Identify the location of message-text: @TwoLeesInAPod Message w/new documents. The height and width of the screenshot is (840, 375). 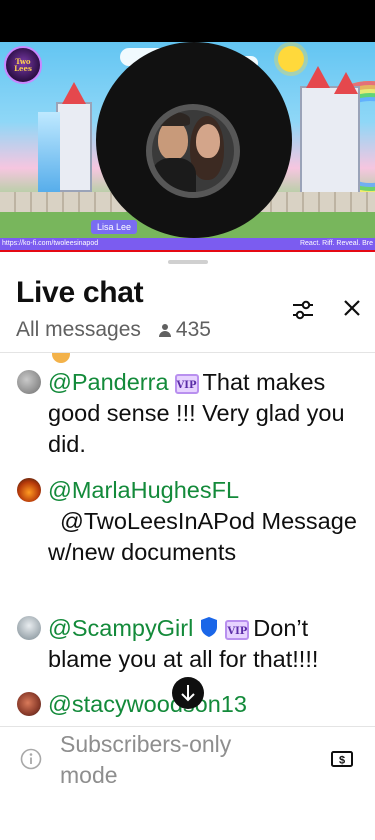
(202, 536).